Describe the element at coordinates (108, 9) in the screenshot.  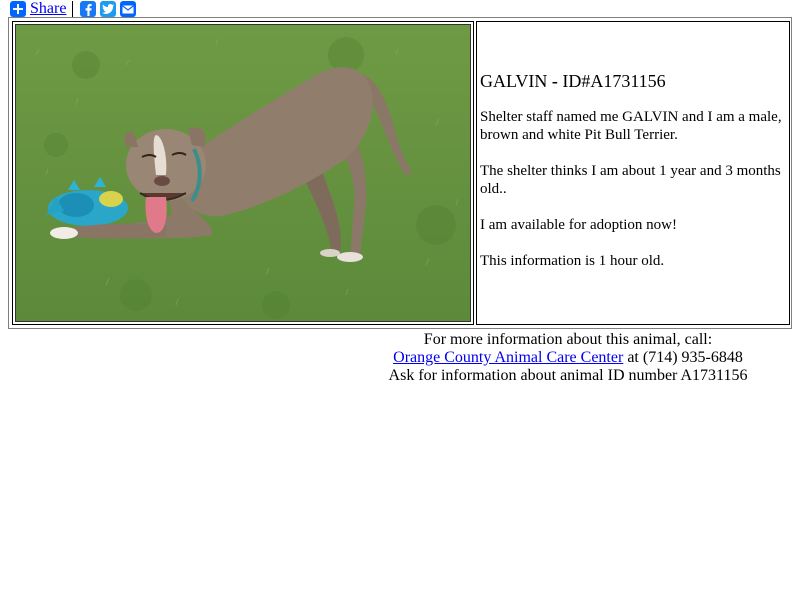
I see `twitter-icon` at that location.